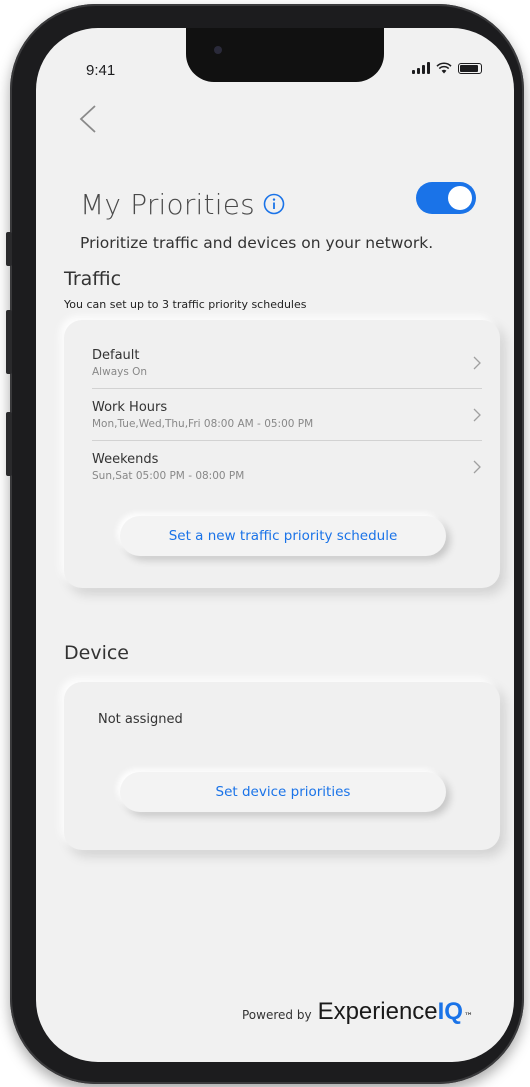 The image size is (530, 1087). What do you see at coordinates (101, 70) in the screenshot?
I see `status-time: 9:41` at bounding box center [101, 70].